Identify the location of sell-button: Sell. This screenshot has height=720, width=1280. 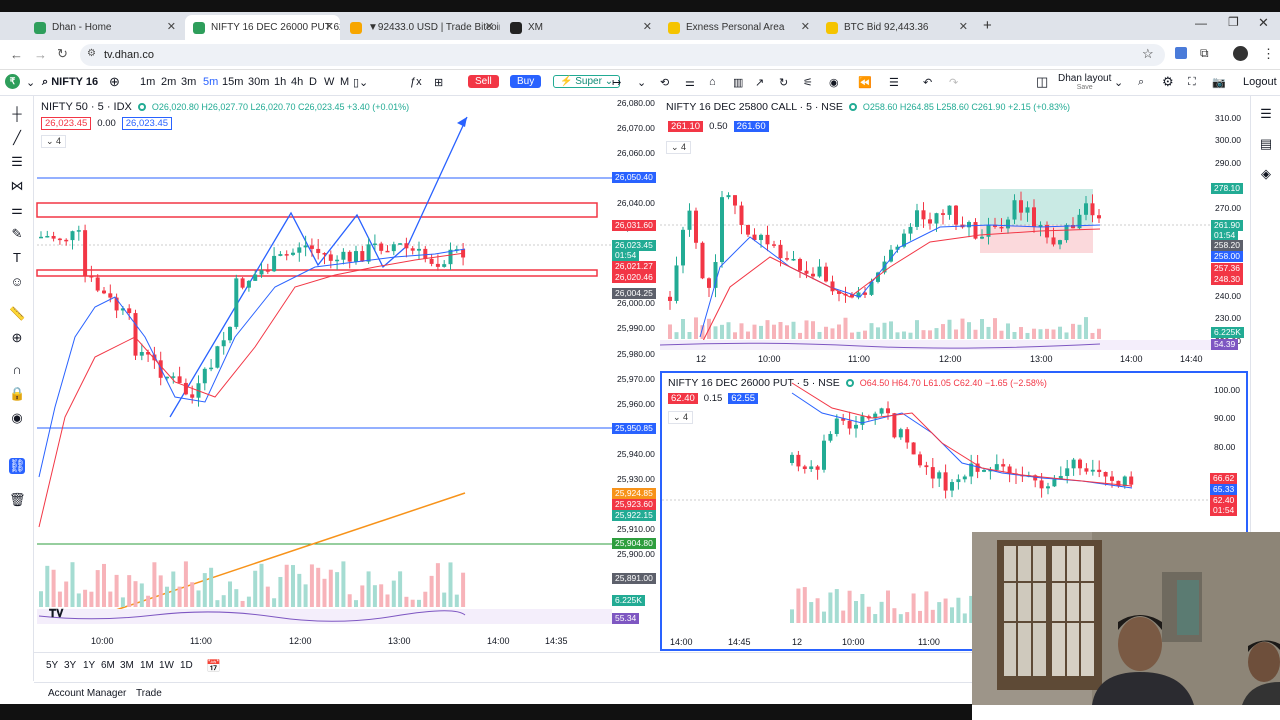
(483, 81).